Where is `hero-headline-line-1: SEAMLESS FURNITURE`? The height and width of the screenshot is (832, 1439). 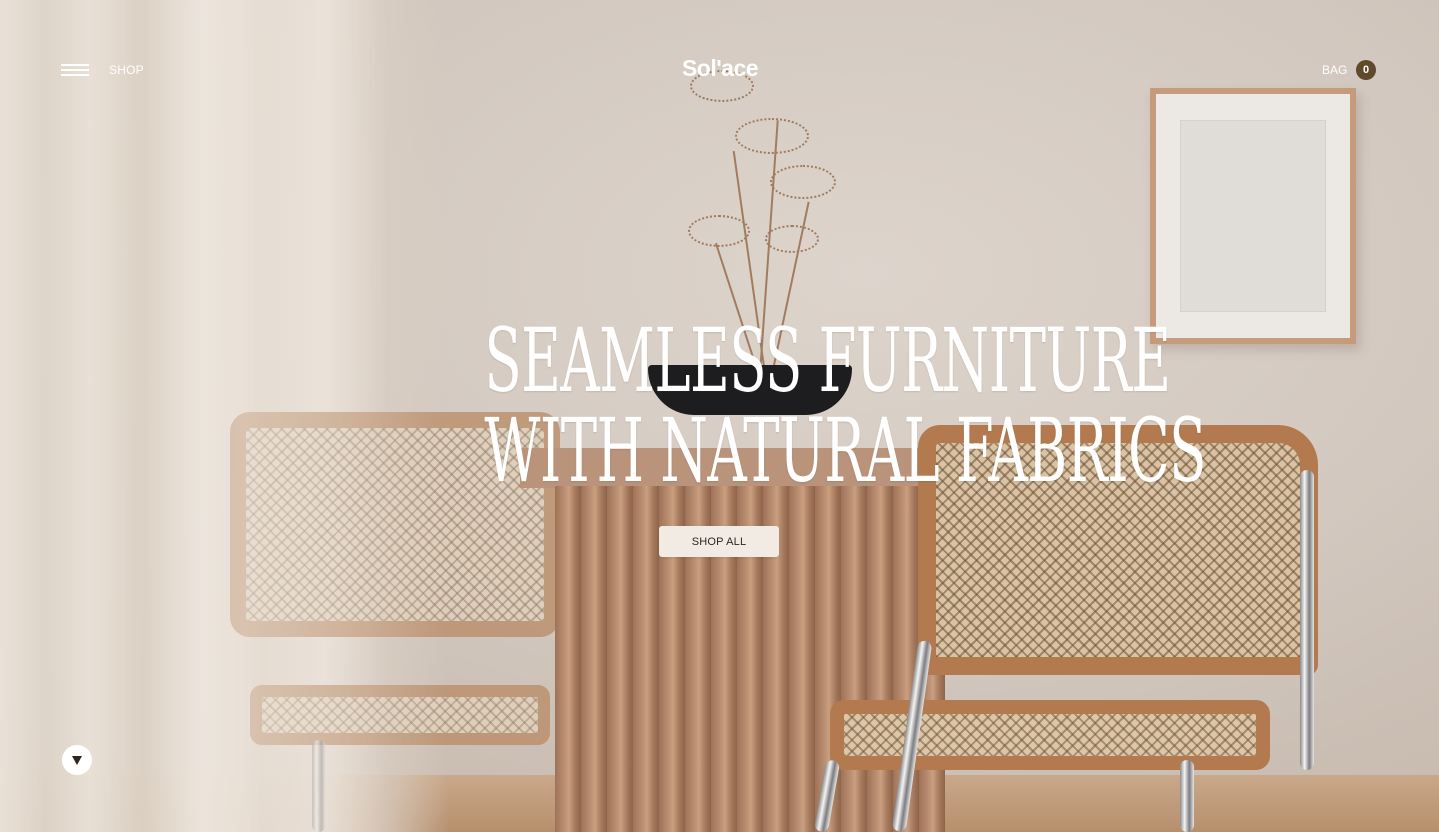 hero-headline-line-1: SEAMLESS FURNITURE is located at coordinates (827, 360).